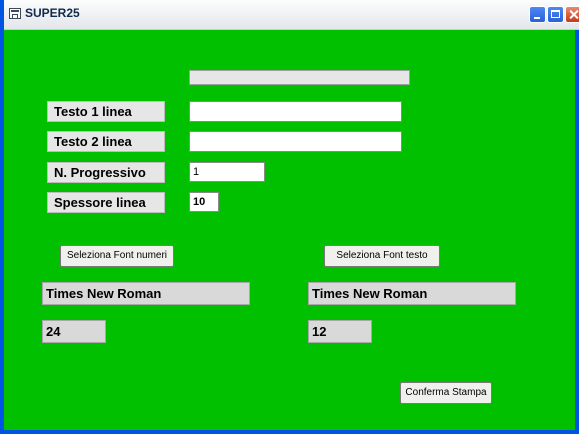 The width and height of the screenshot is (579, 434). I want to click on close-button, so click(572, 14).